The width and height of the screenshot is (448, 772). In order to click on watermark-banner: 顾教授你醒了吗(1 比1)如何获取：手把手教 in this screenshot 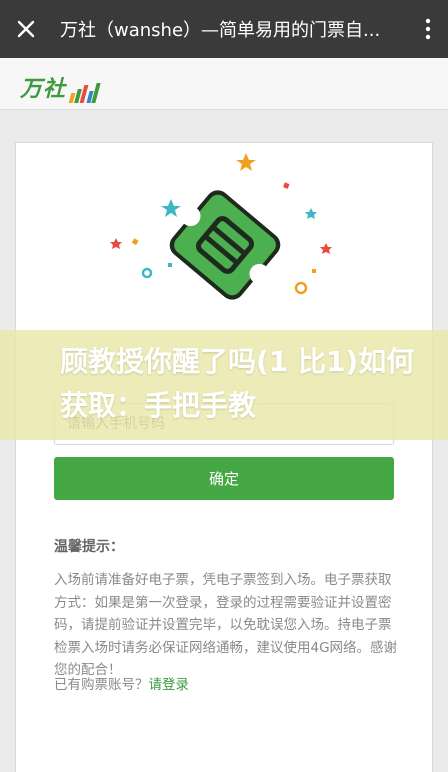, I will do `click(224, 385)`.